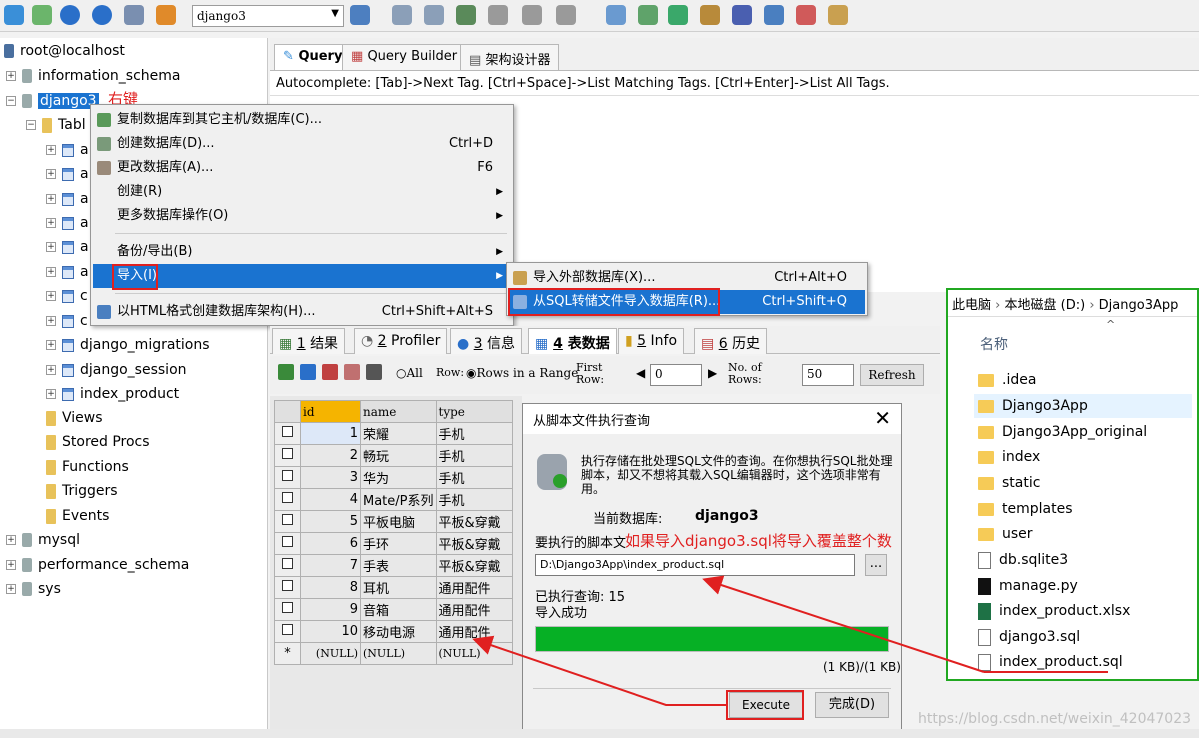 This screenshot has height=738, width=1199. Describe the element at coordinates (599, 670) in the screenshot. I see `arrow-to-grid` at that location.